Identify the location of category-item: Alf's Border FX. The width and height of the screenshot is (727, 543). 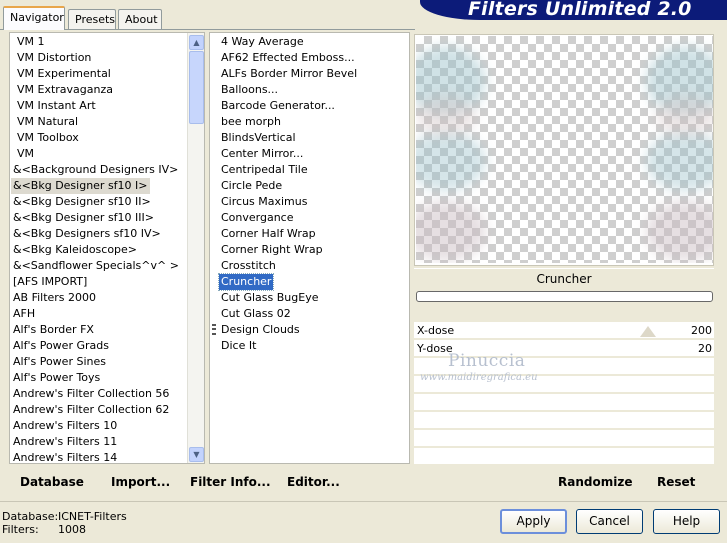
(53, 330).